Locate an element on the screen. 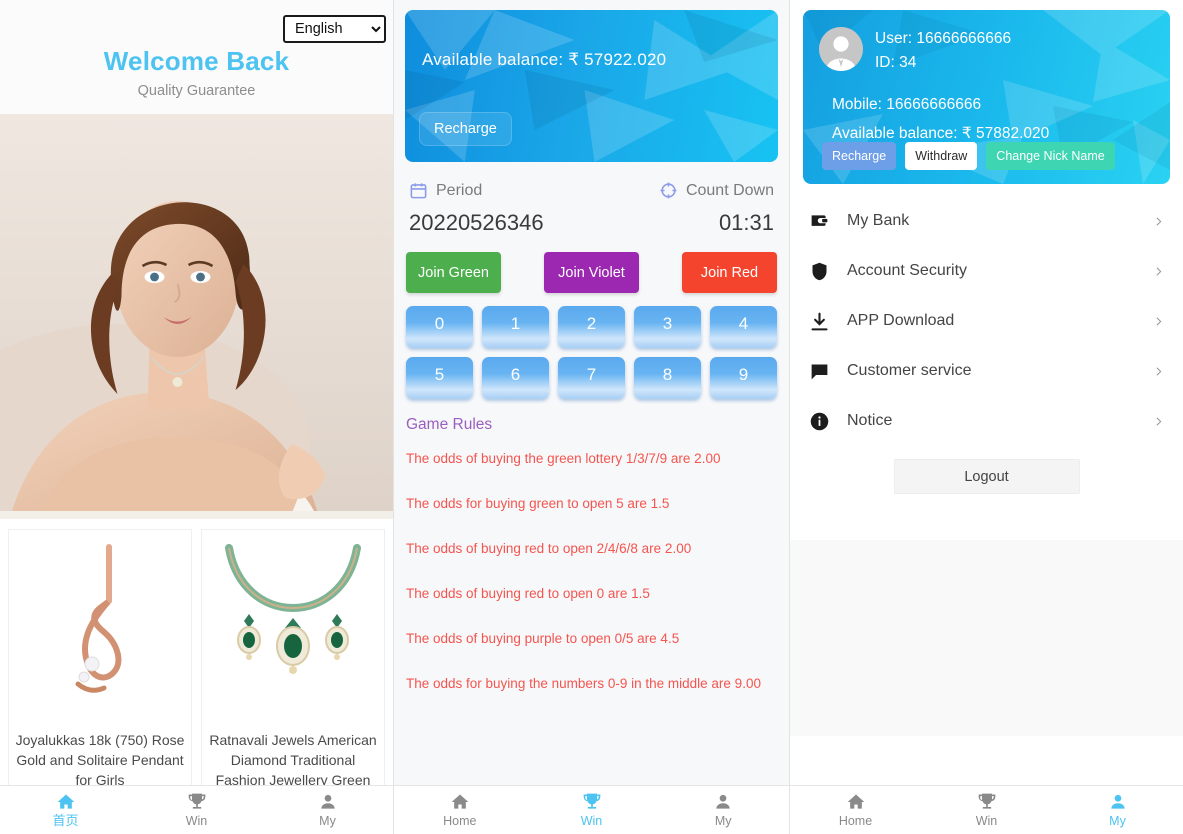  game-tabbar: Home Win My is located at coordinates (591, 809).